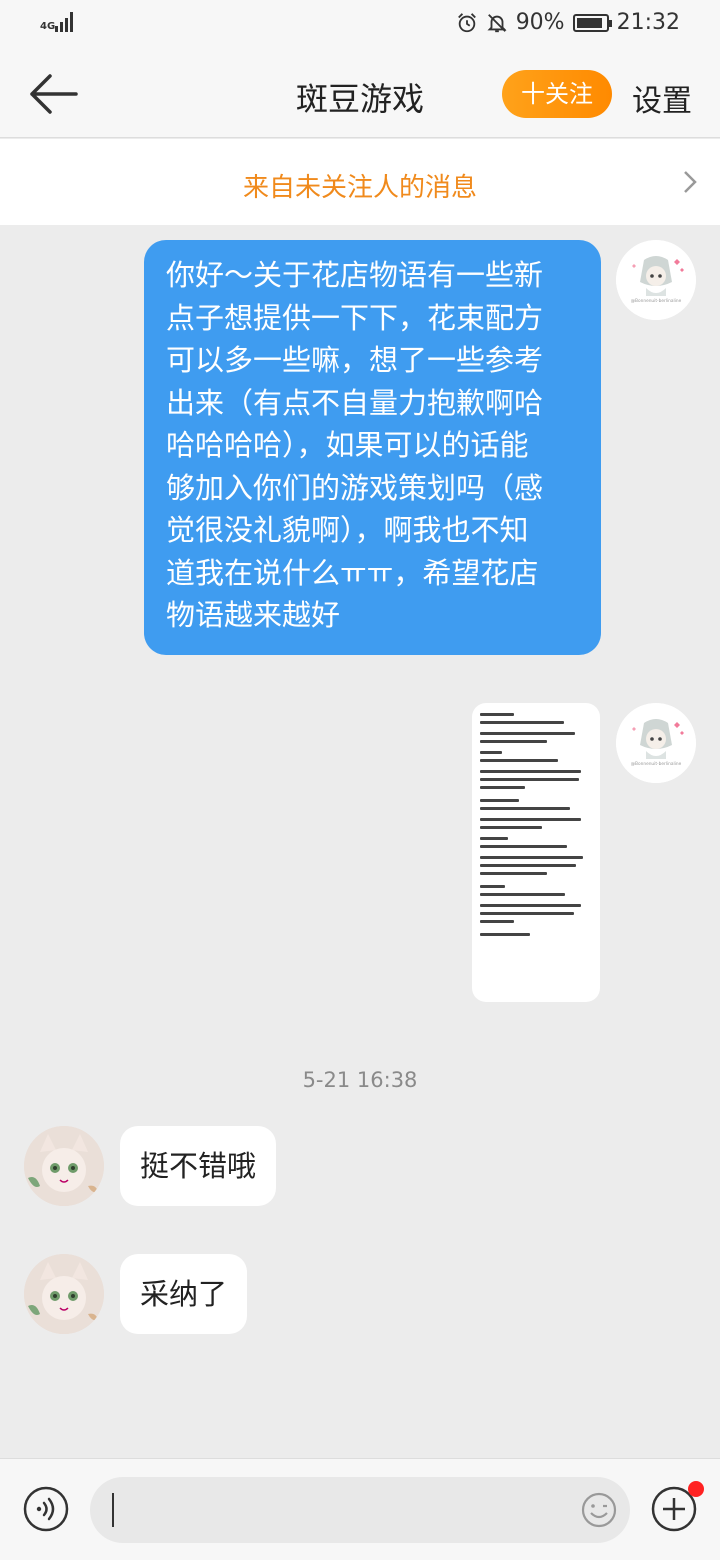  Describe the element at coordinates (599, 1510) in the screenshot. I see `emoji-icon` at that location.